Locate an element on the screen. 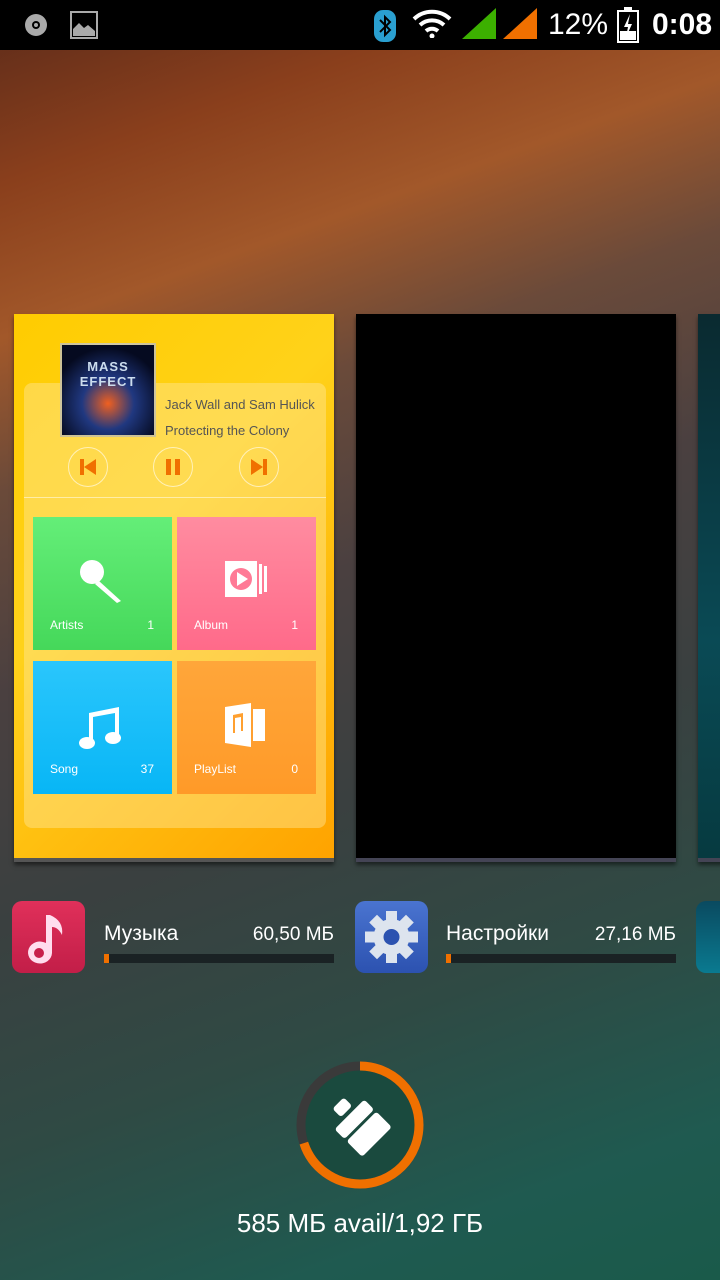 The image size is (720, 1280). pause-button is located at coordinates (173, 467).